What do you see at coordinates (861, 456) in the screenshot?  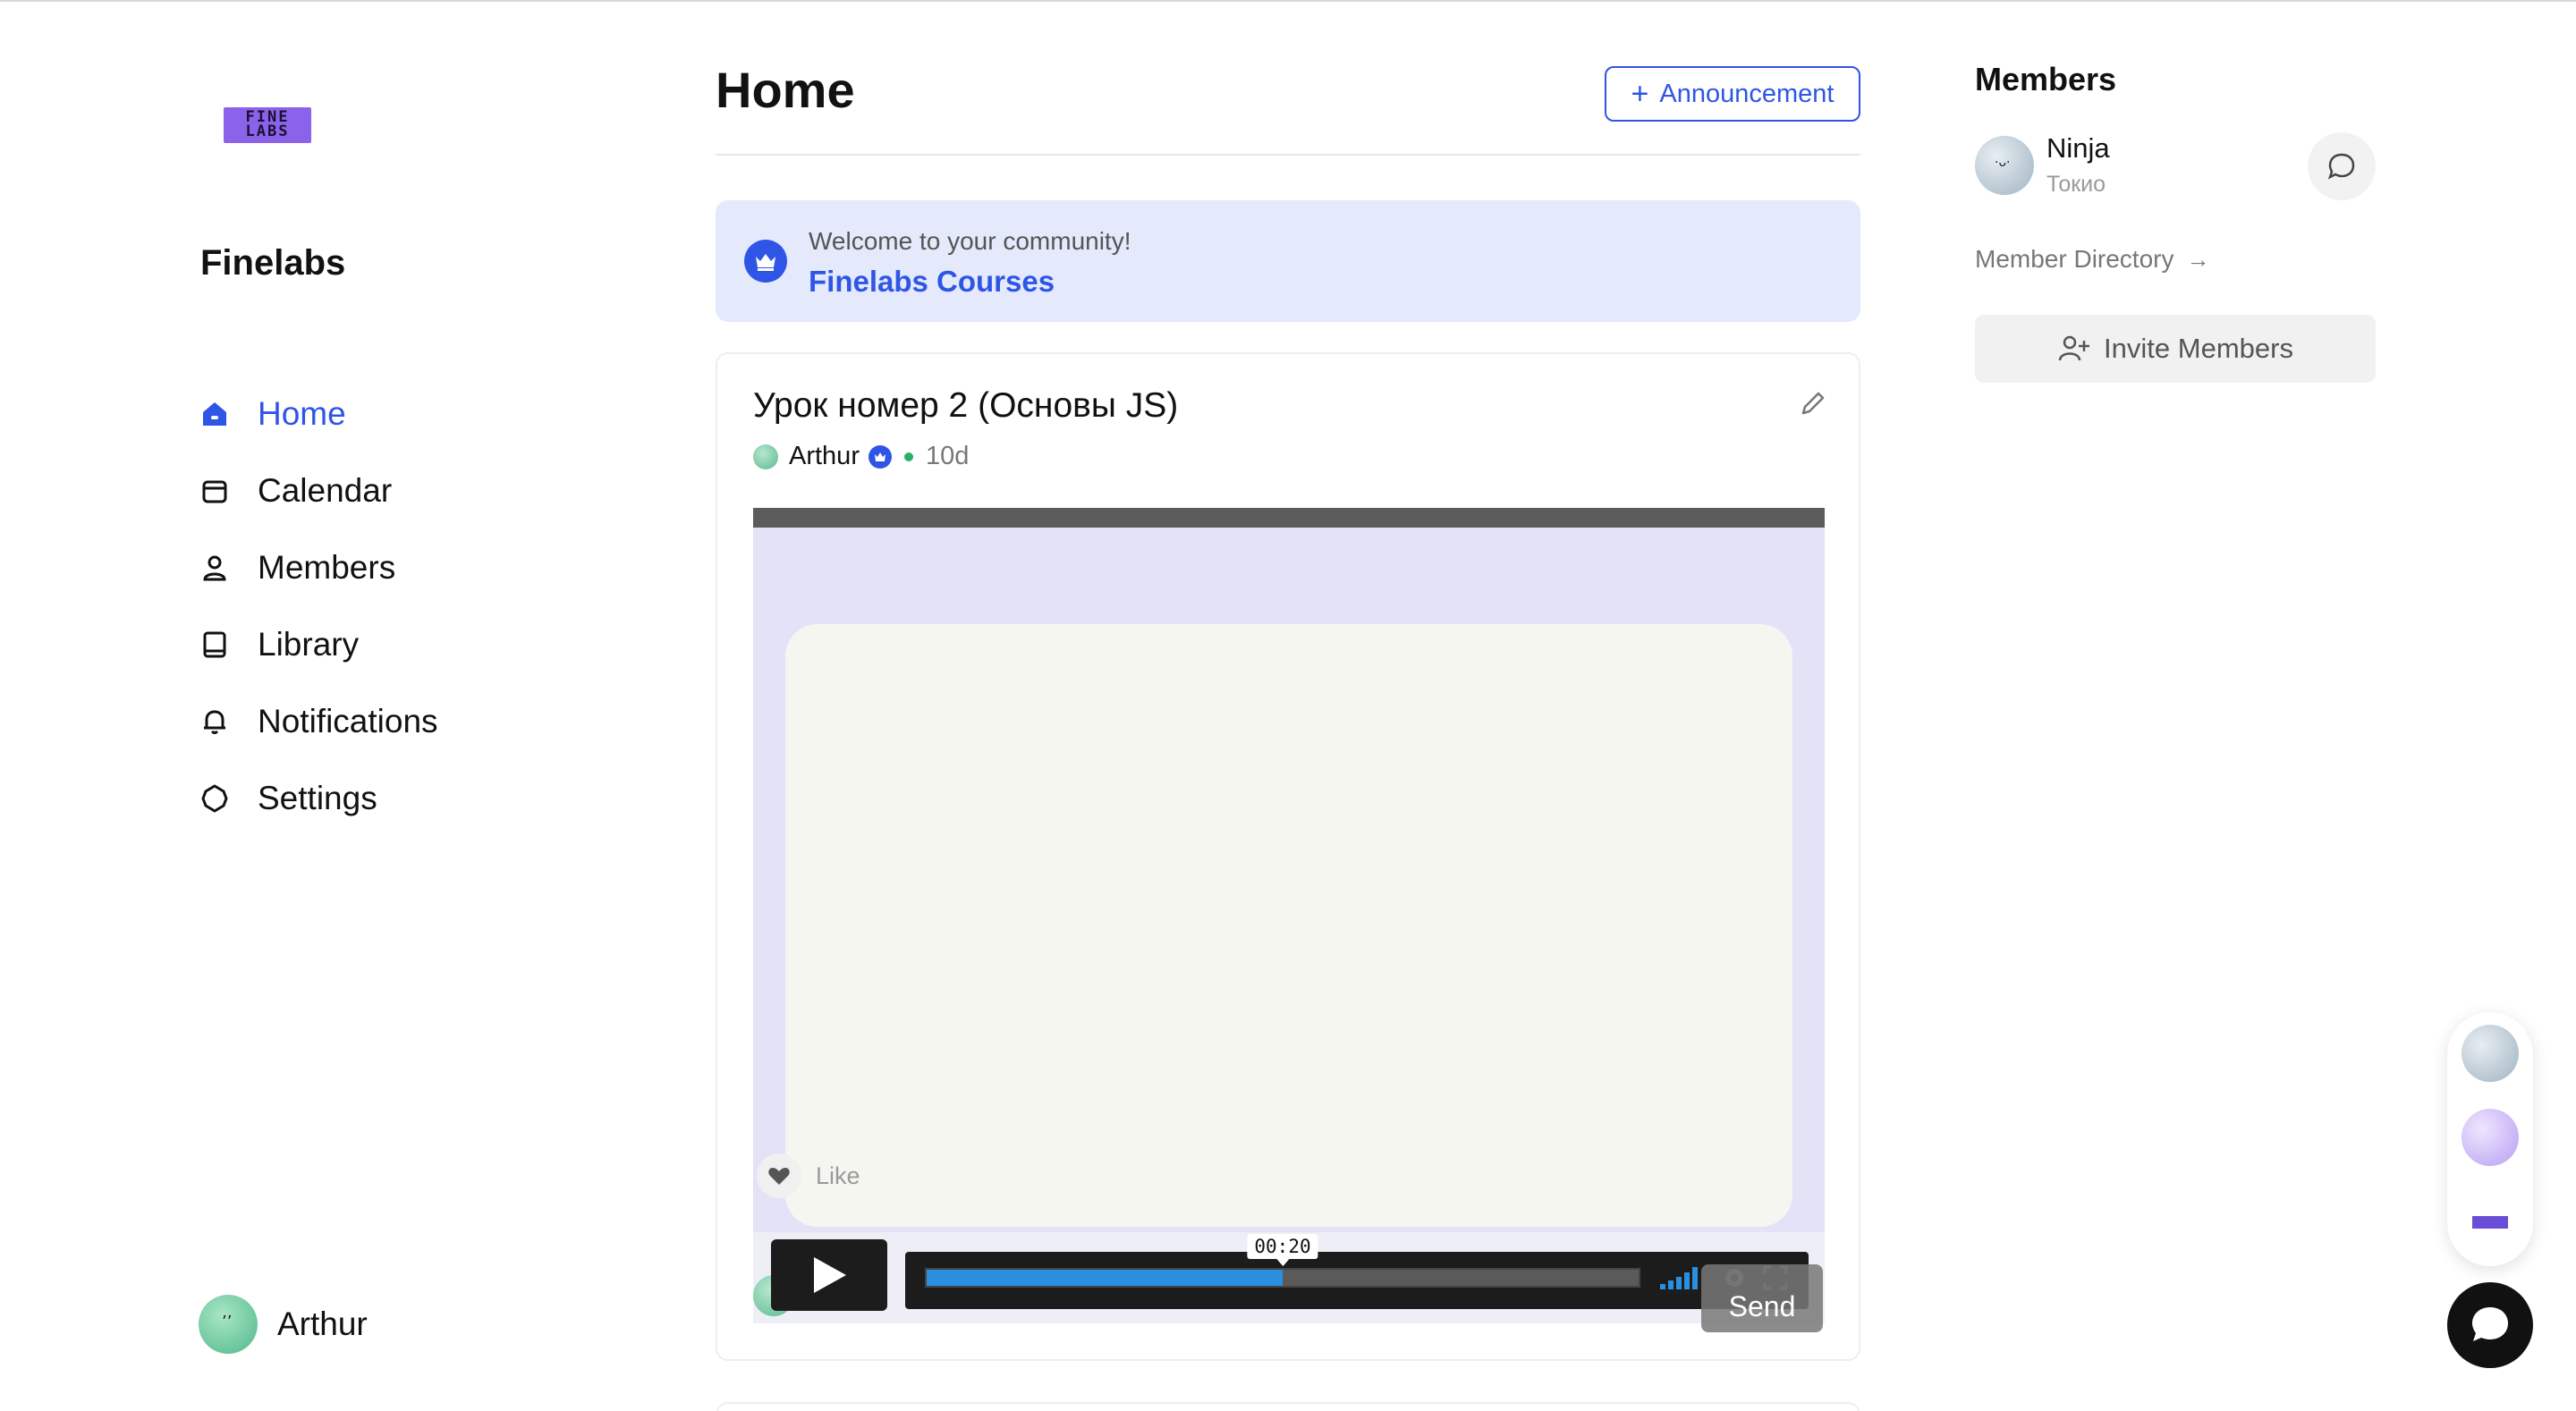 I see `post-meta: Arthur 10d` at bounding box center [861, 456].